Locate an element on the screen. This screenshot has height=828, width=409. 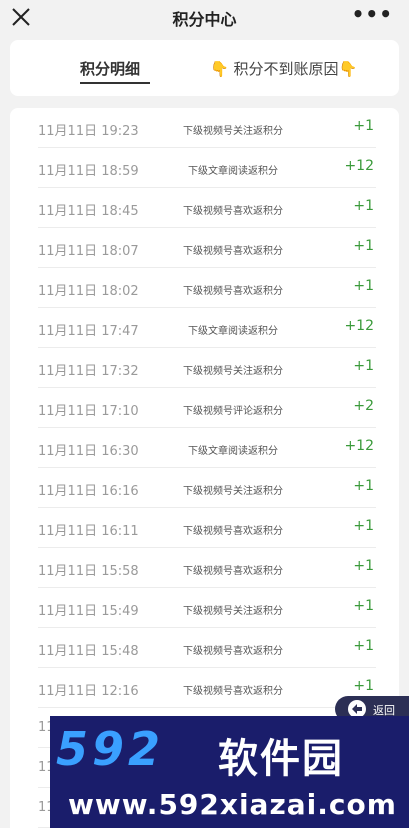
record-row: 11月11日 18:45 下级视频号喜欢返积分 +1 is located at coordinates (207, 208).